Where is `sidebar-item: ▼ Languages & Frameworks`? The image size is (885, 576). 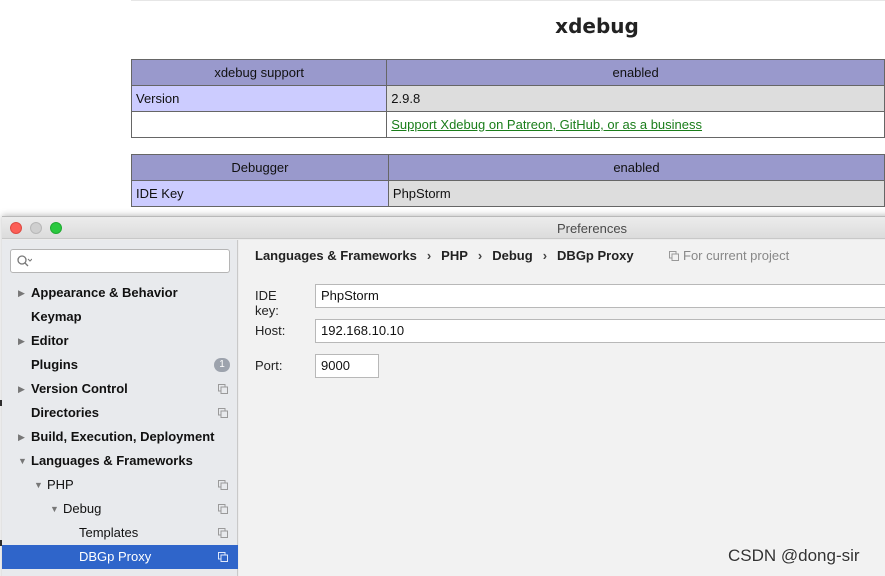
sidebar-item: ▼ Languages & Frameworks is located at coordinates (120, 461).